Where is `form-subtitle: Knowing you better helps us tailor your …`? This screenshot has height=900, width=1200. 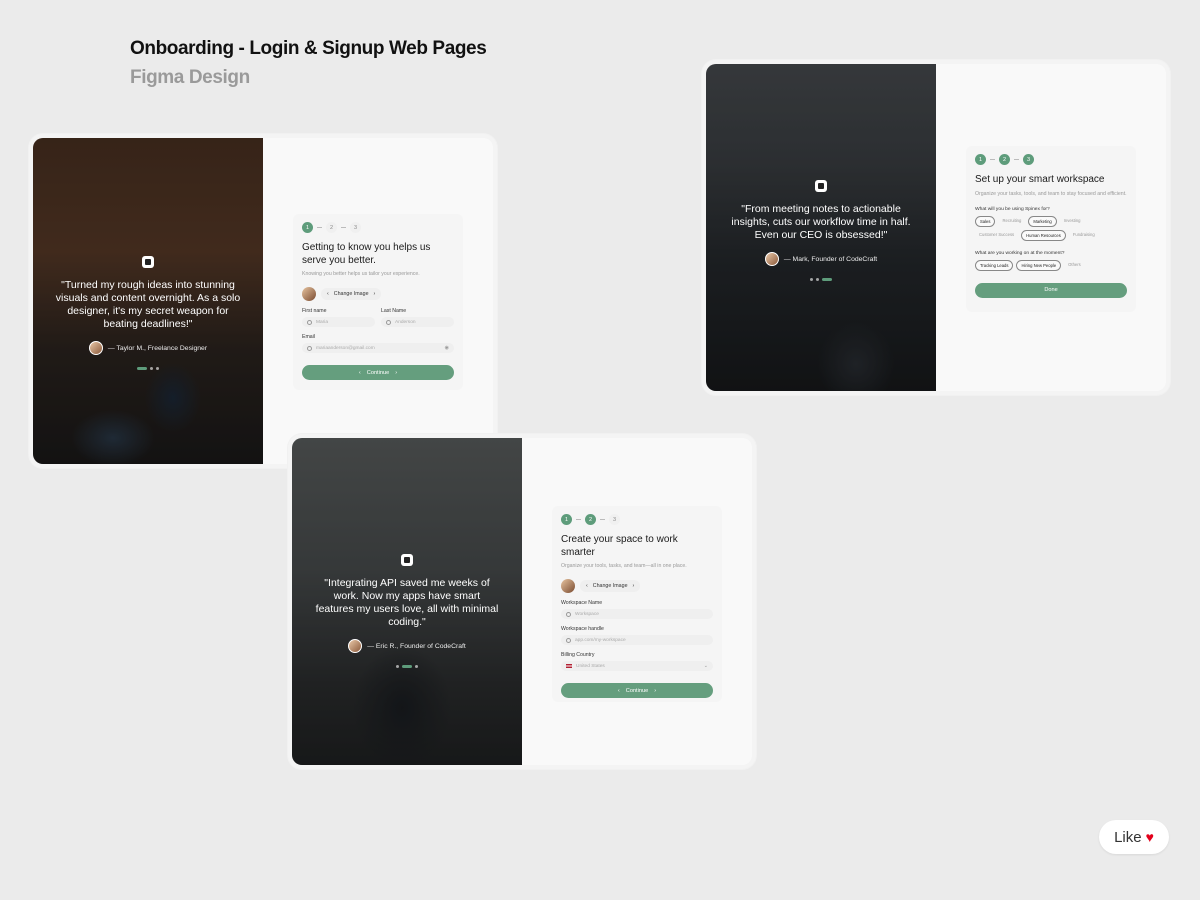
form-subtitle: Knowing you better helps us tailor your … is located at coordinates (361, 274).